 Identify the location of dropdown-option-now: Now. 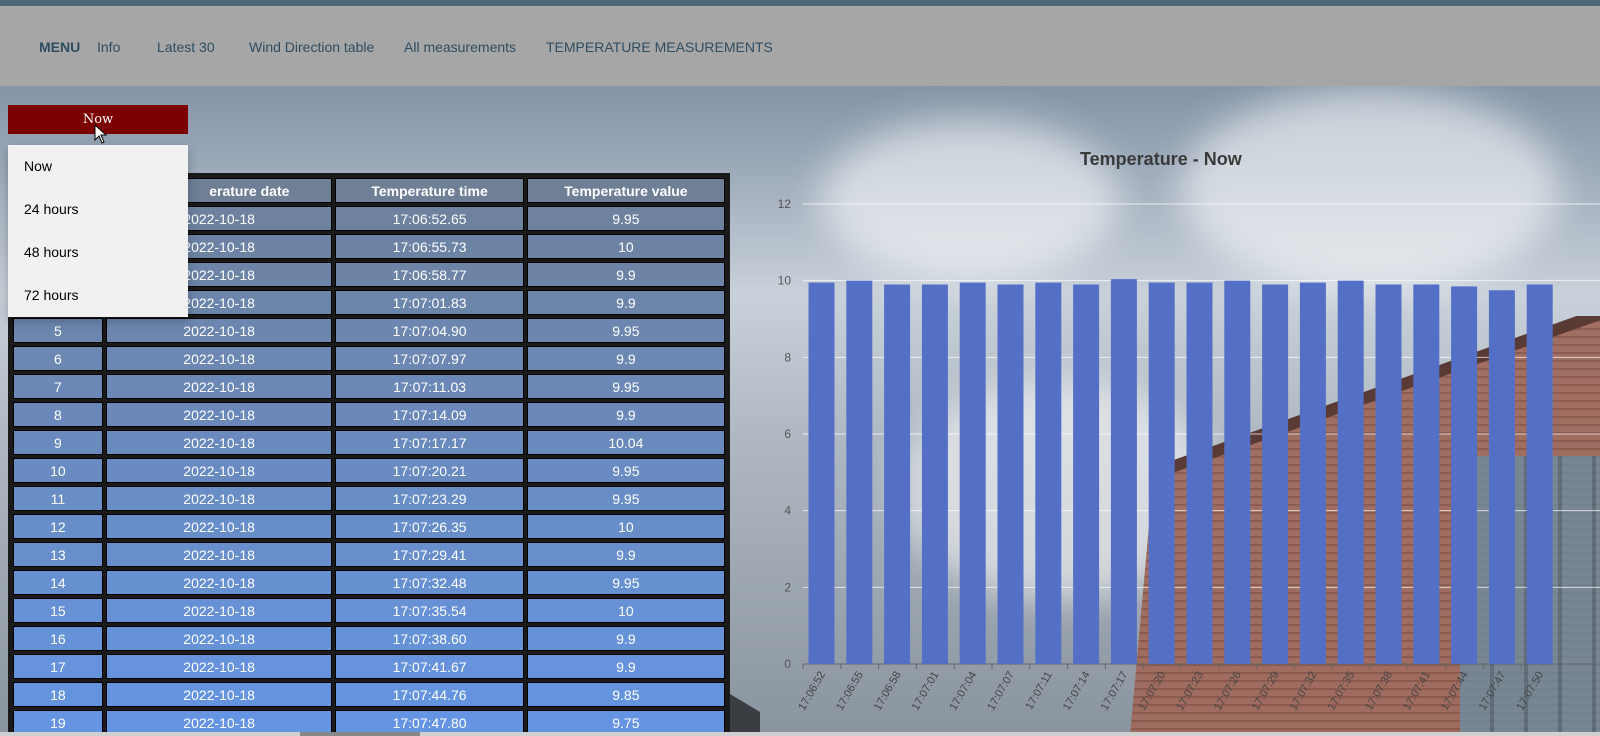
(98, 166).